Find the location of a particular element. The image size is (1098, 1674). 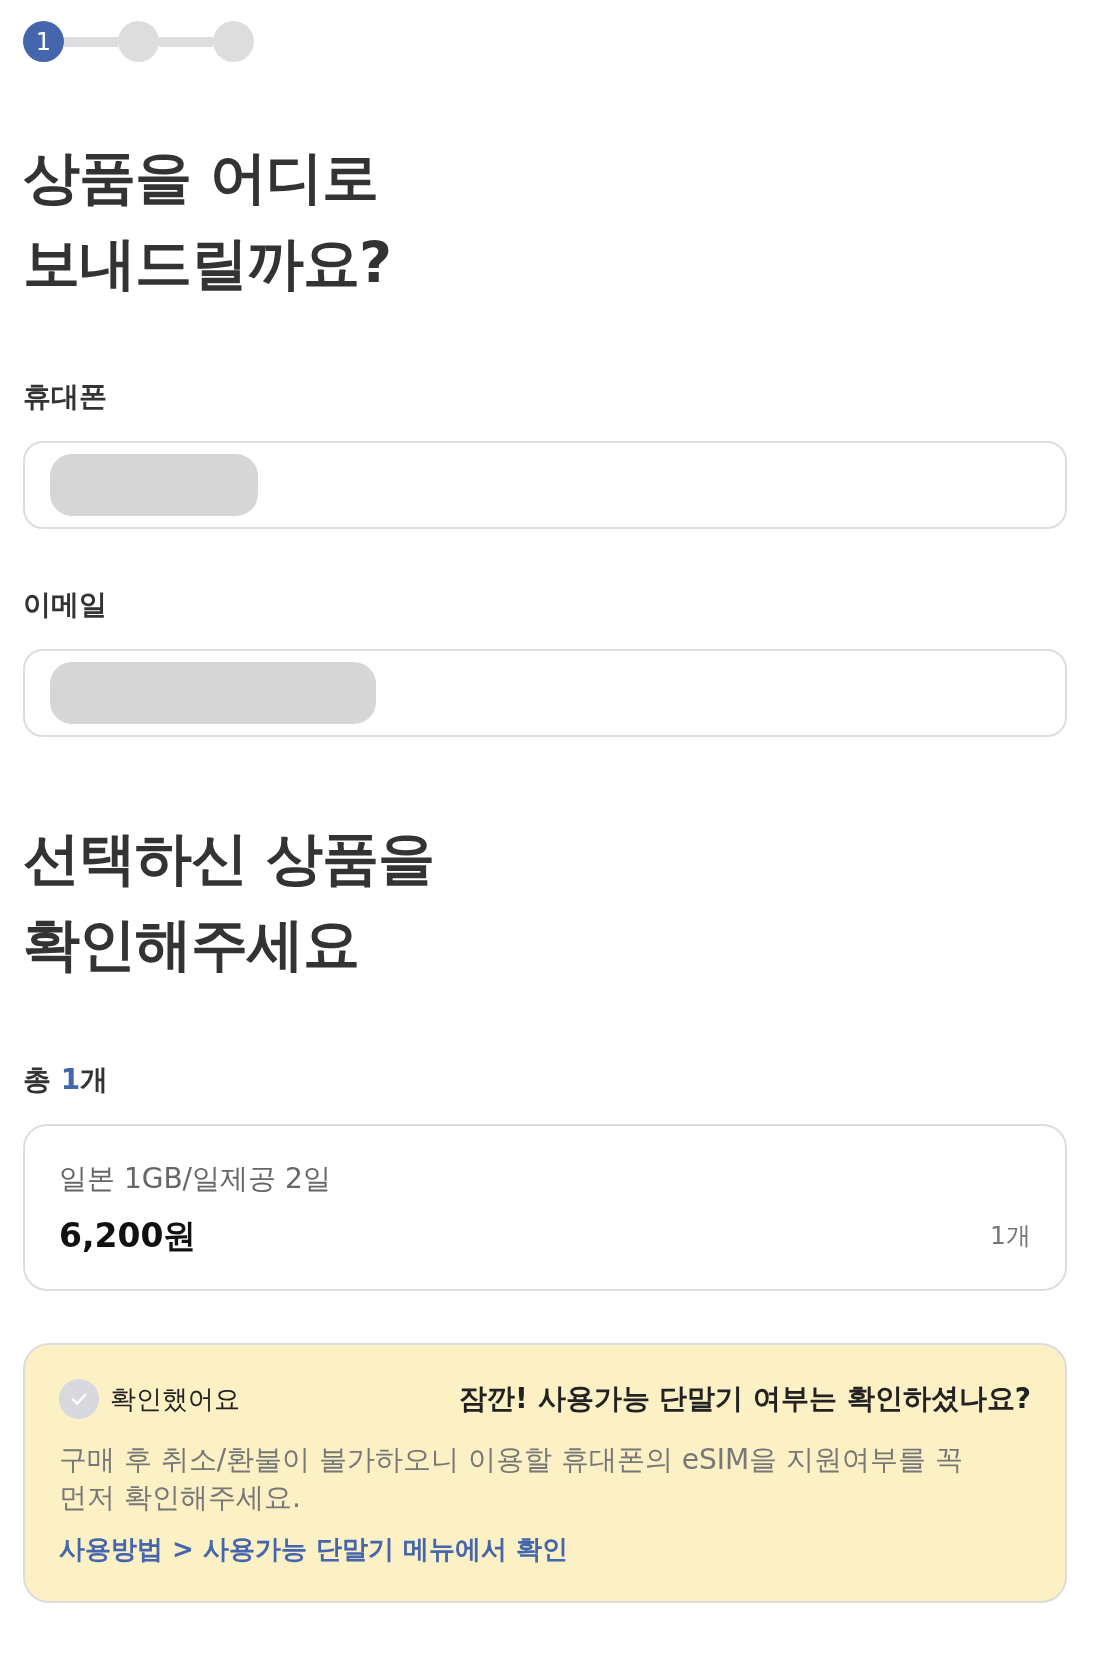

usage-guide-link: 사용방법 > 사용가능 단말기 메뉴에서 확인 is located at coordinates (314, 1549).